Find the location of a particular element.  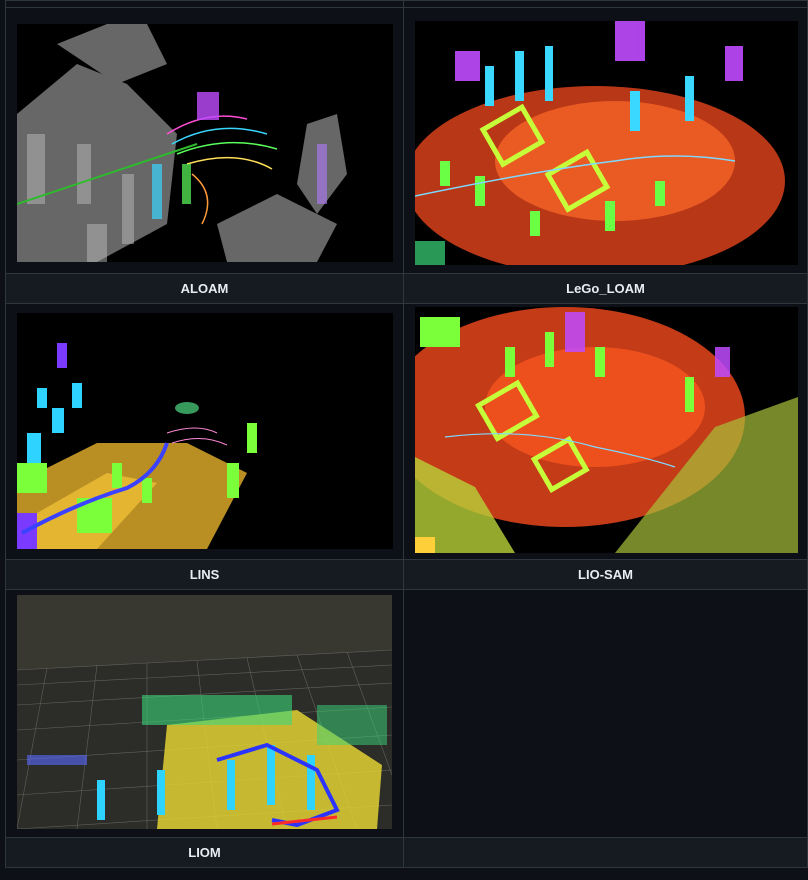

method-label: ALOAM is located at coordinates (204, 288).